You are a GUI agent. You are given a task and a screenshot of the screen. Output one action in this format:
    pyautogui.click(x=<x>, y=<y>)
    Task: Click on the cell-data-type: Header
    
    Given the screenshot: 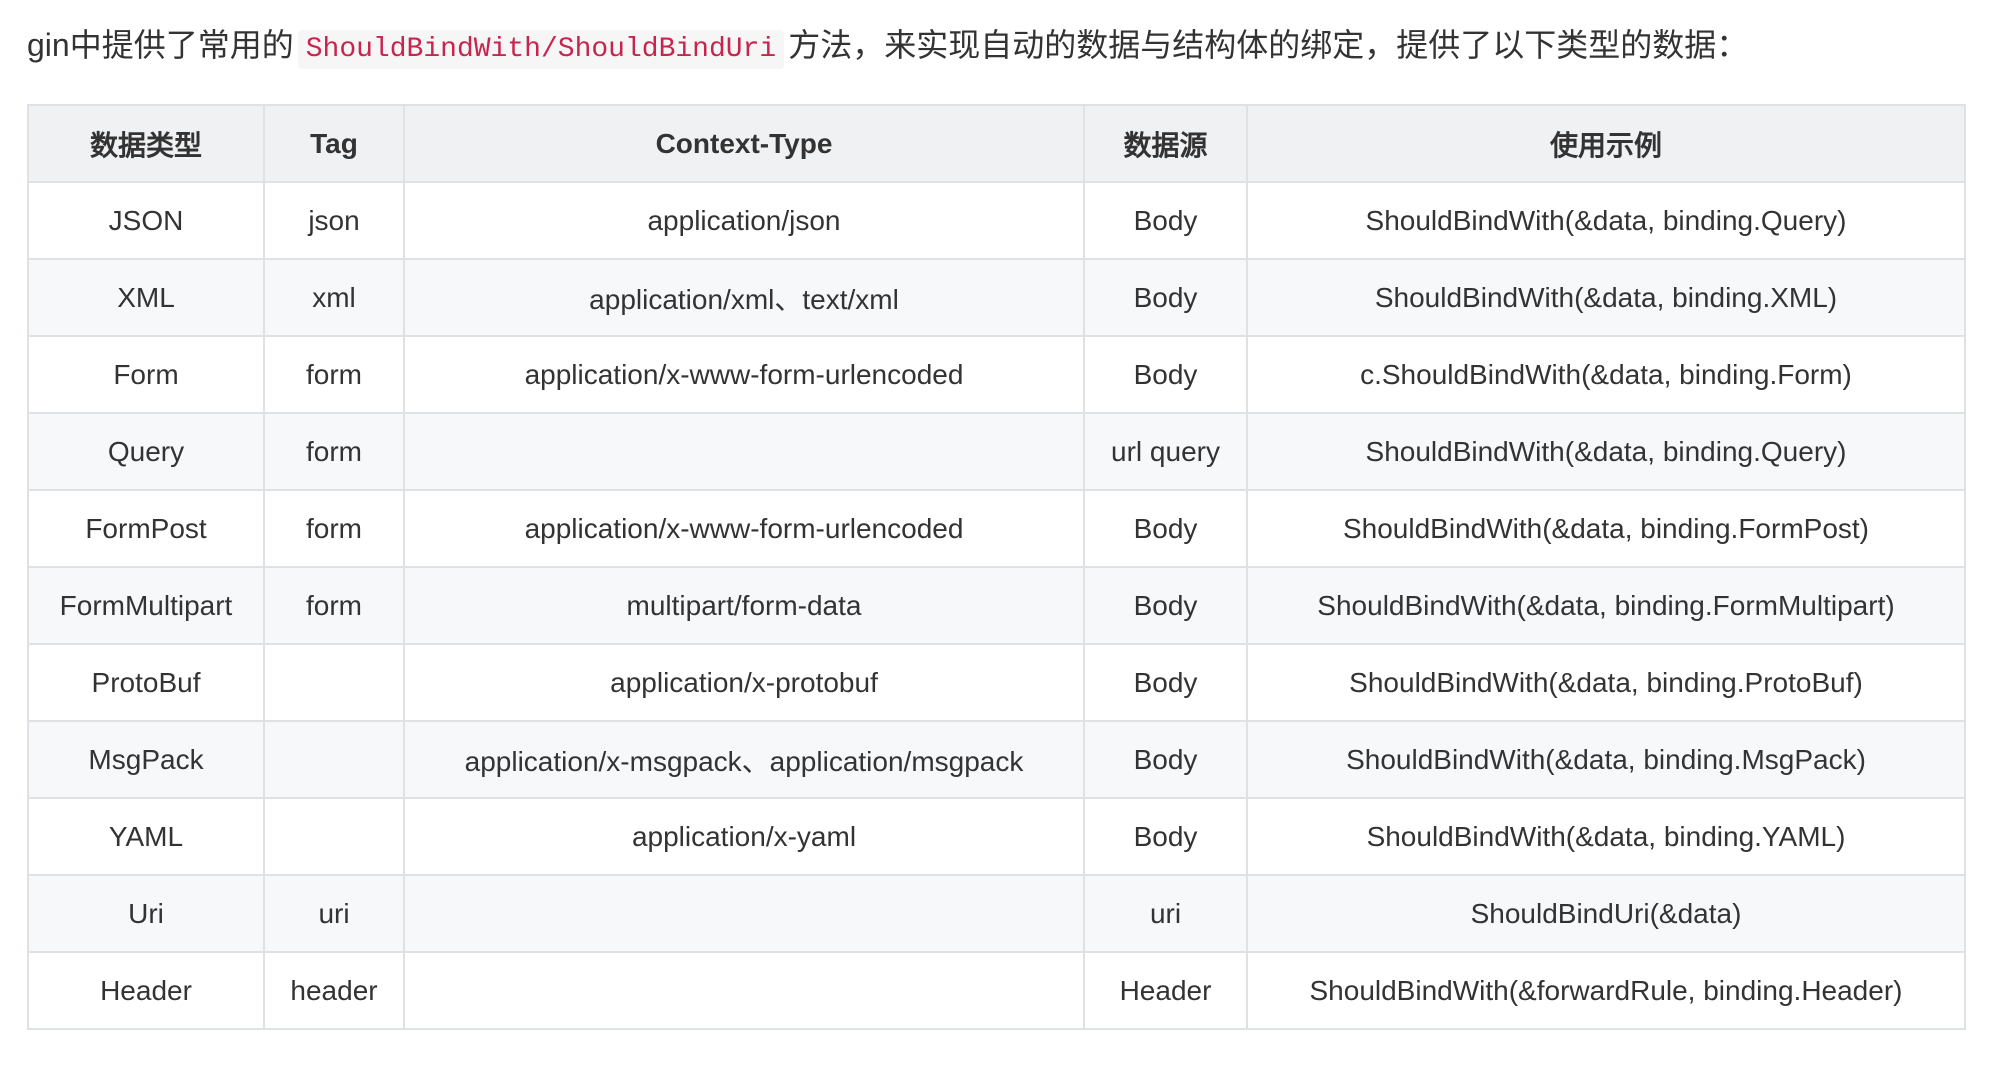 What is the action you would take?
    pyautogui.click(x=146, y=990)
    